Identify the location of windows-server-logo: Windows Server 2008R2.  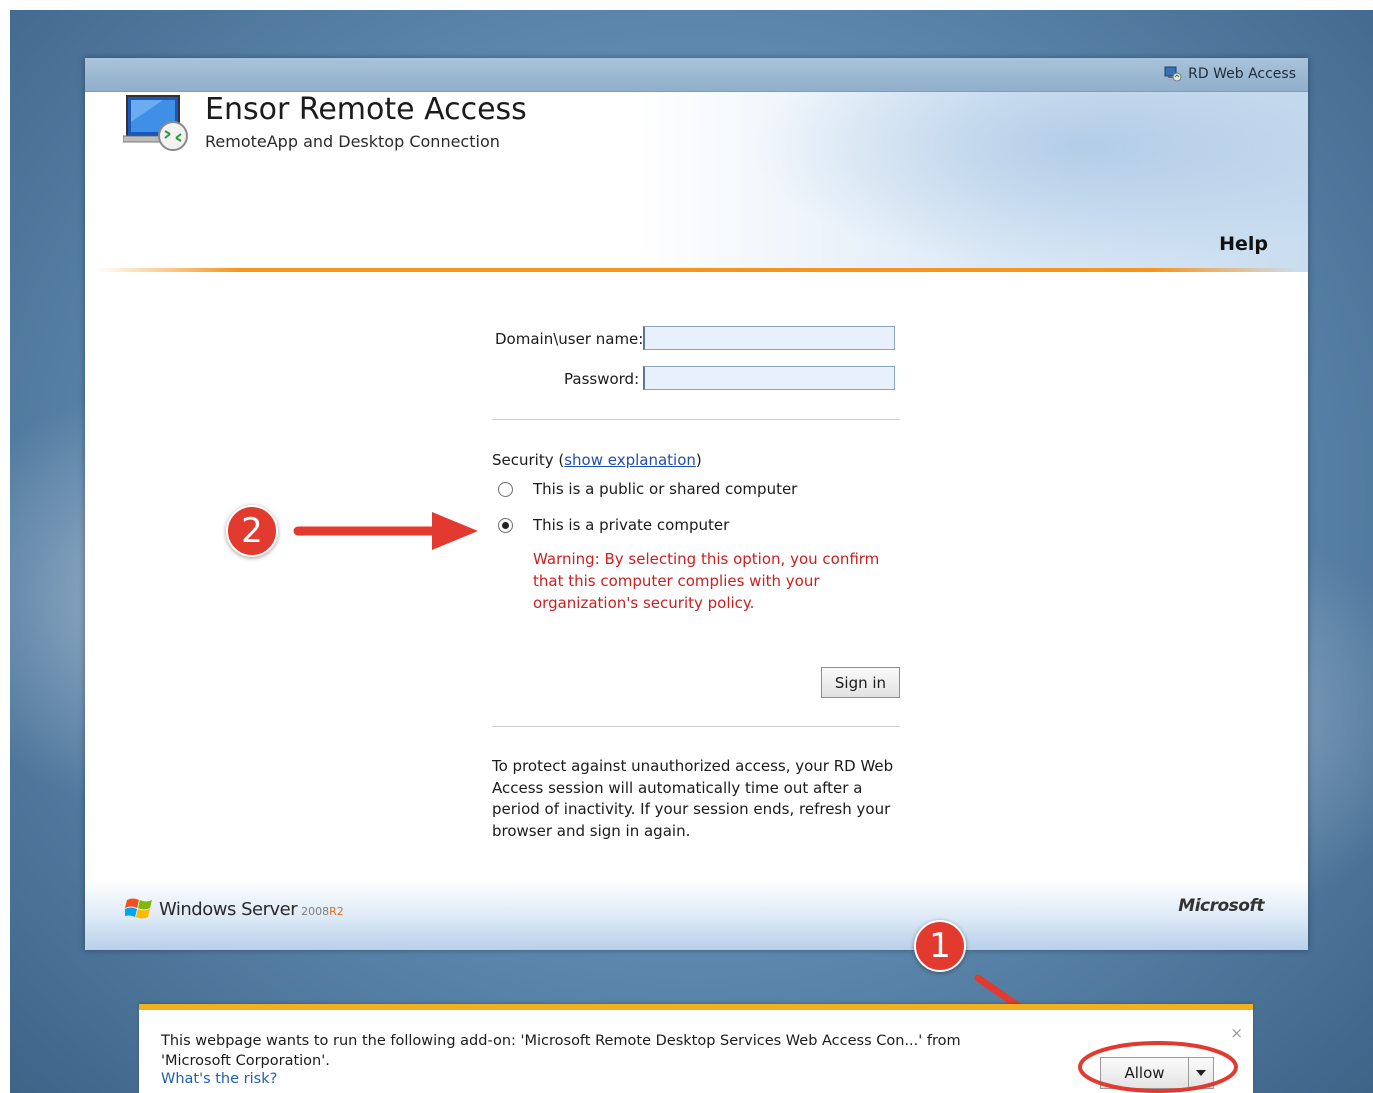
(233, 908).